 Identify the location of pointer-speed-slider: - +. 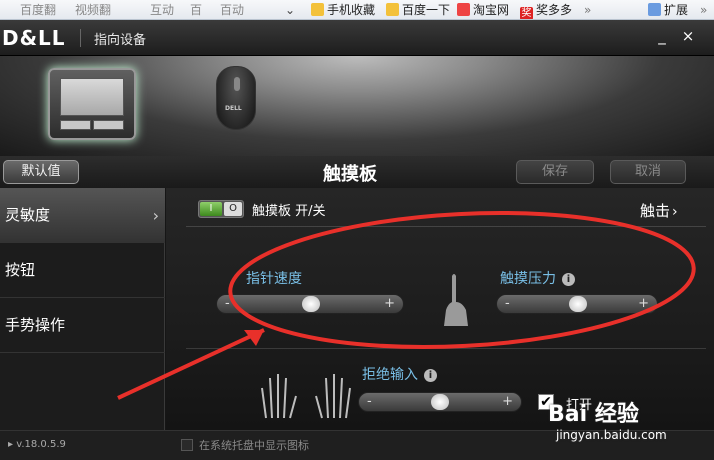
(310, 304).